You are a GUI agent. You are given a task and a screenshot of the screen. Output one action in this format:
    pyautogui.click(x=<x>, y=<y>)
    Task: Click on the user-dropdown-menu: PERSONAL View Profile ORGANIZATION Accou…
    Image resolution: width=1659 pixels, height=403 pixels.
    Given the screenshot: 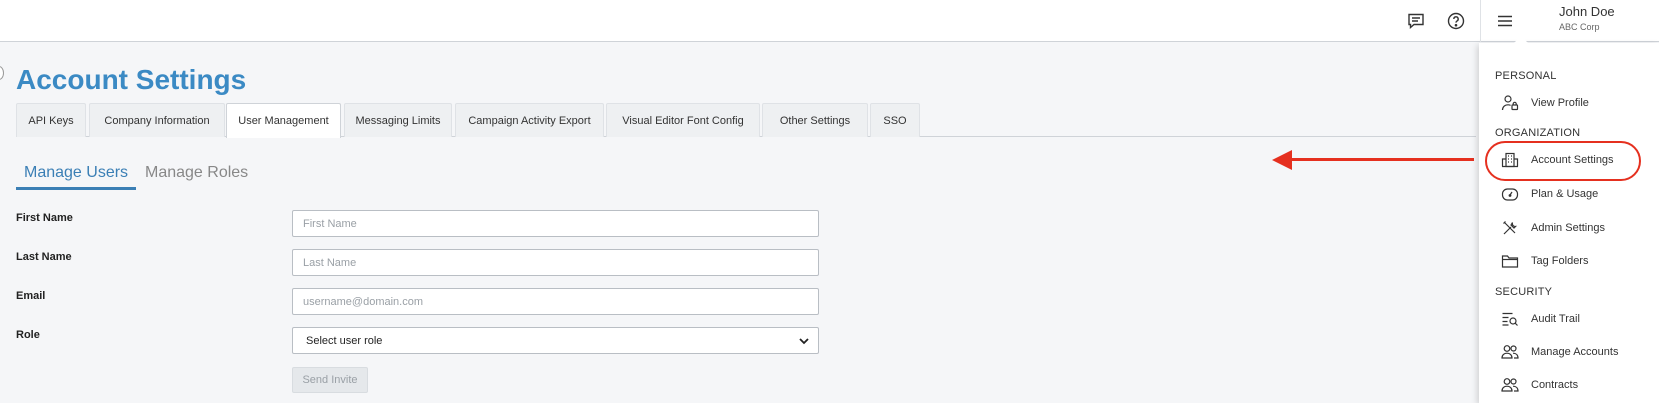 What is the action you would take?
    pyautogui.click(x=1569, y=219)
    